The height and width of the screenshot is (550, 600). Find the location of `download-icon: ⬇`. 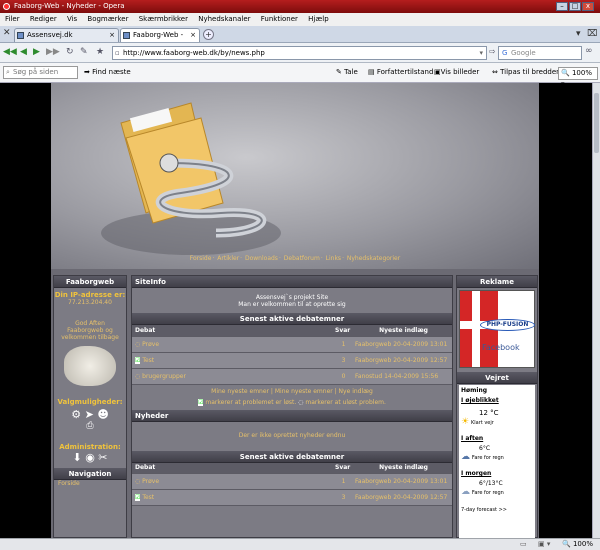

download-icon: ⬇ is located at coordinates (76, 457).